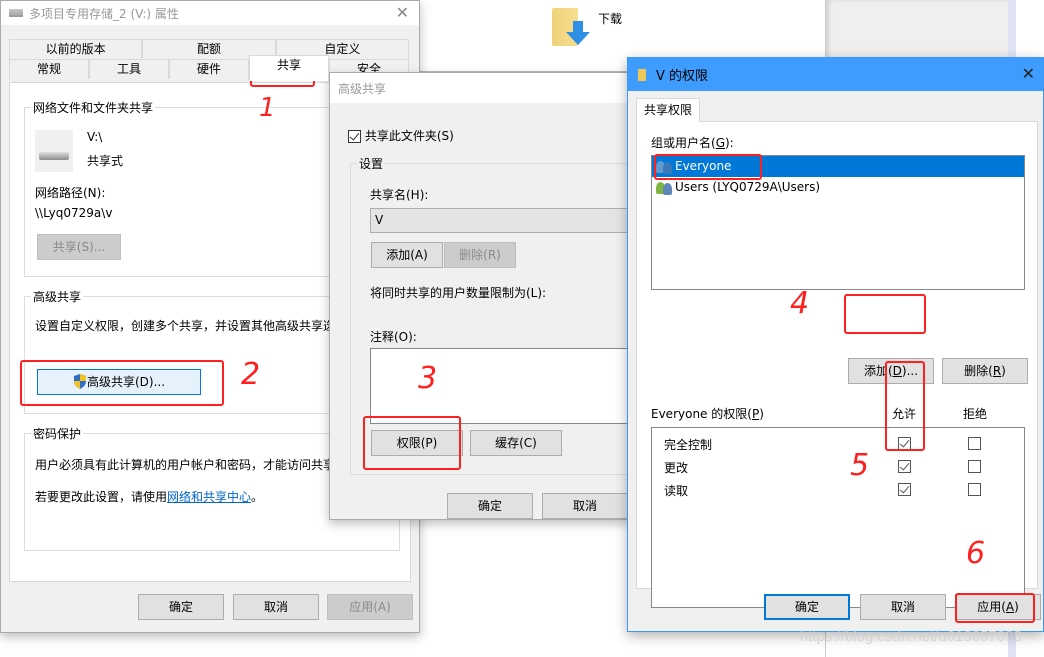 This screenshot has width=1044, height=657. I want to click on allow-change-checkbox, so click(904, 466).